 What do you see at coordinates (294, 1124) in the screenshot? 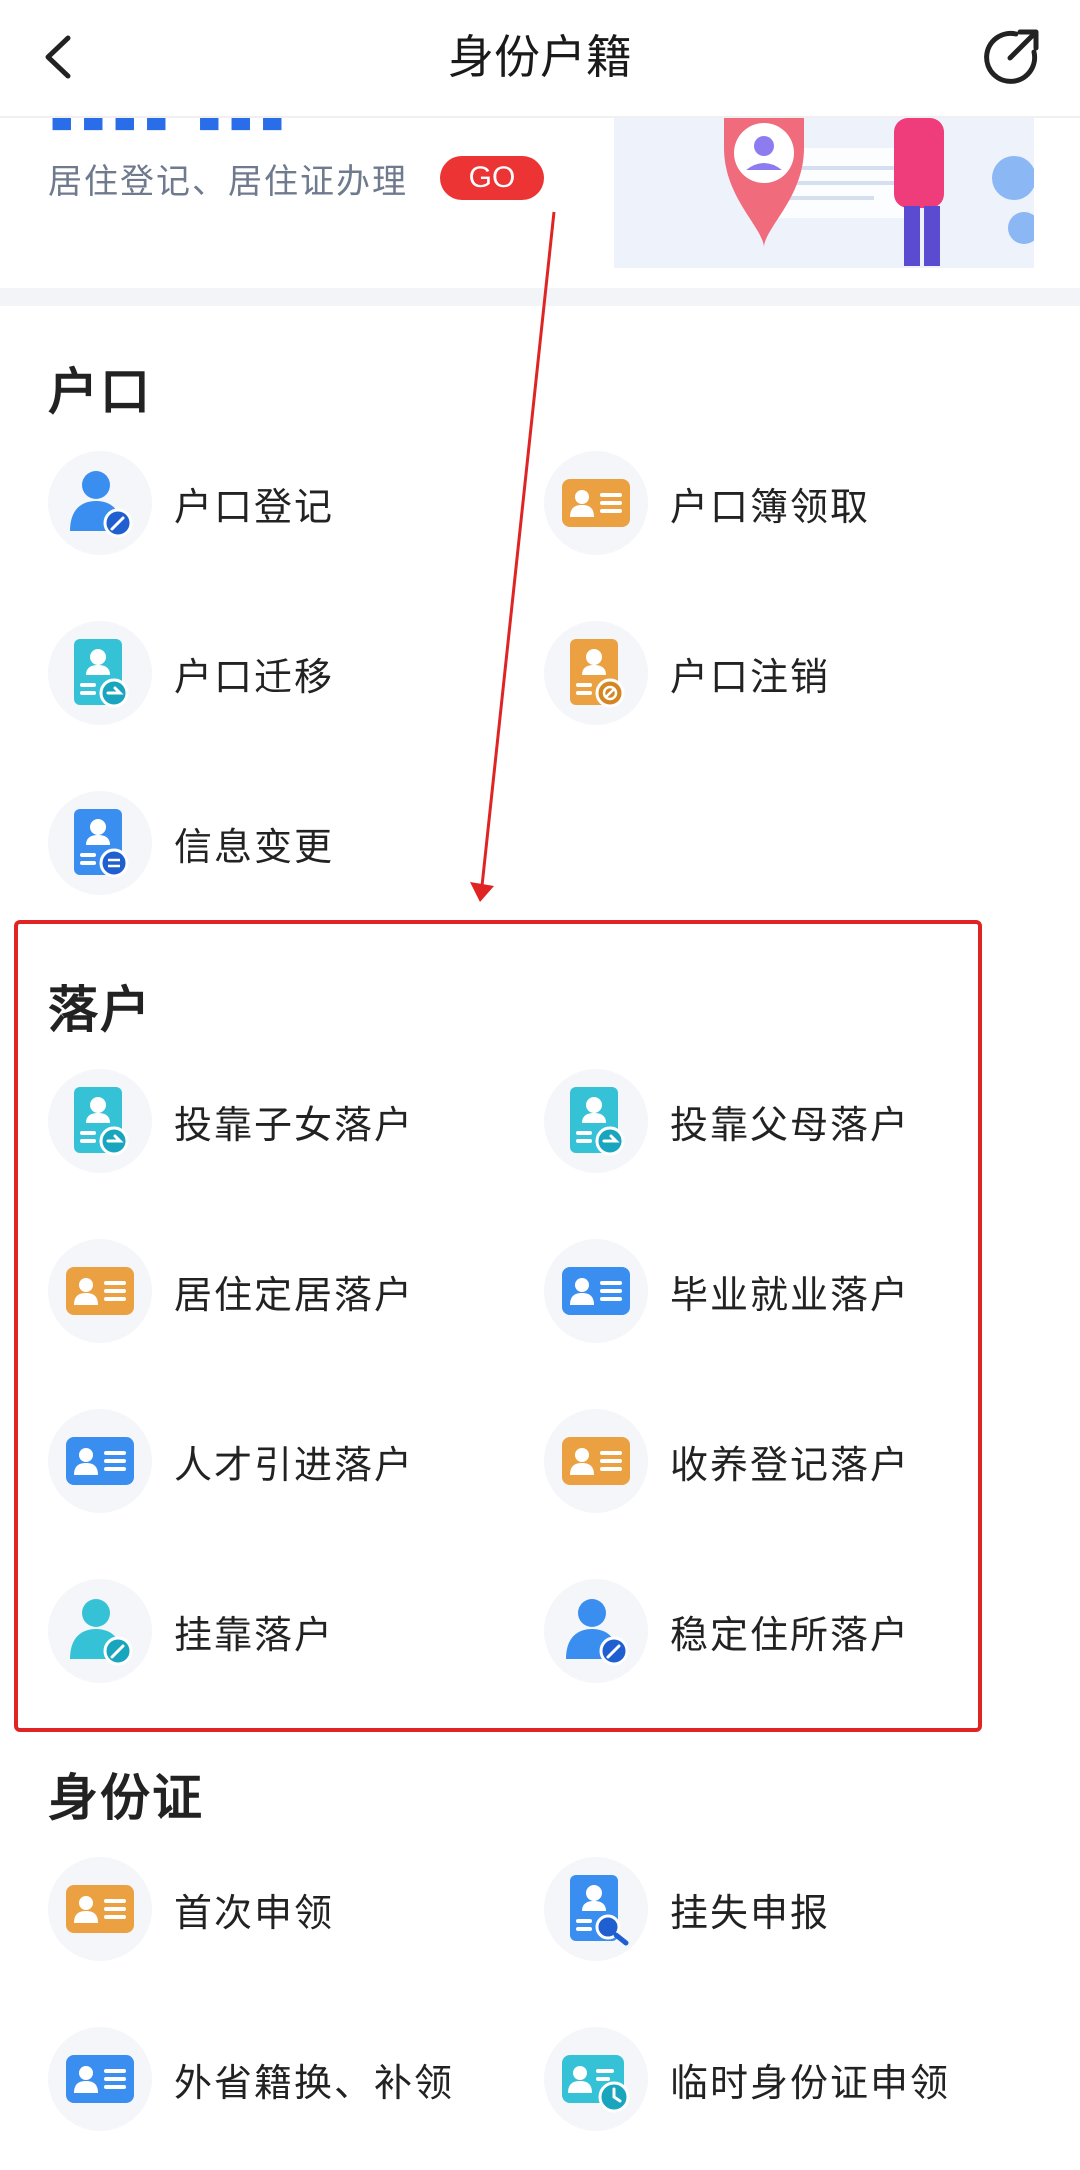
I see `service-label: 投靠子女落户` at bounding box center [294, 1124].